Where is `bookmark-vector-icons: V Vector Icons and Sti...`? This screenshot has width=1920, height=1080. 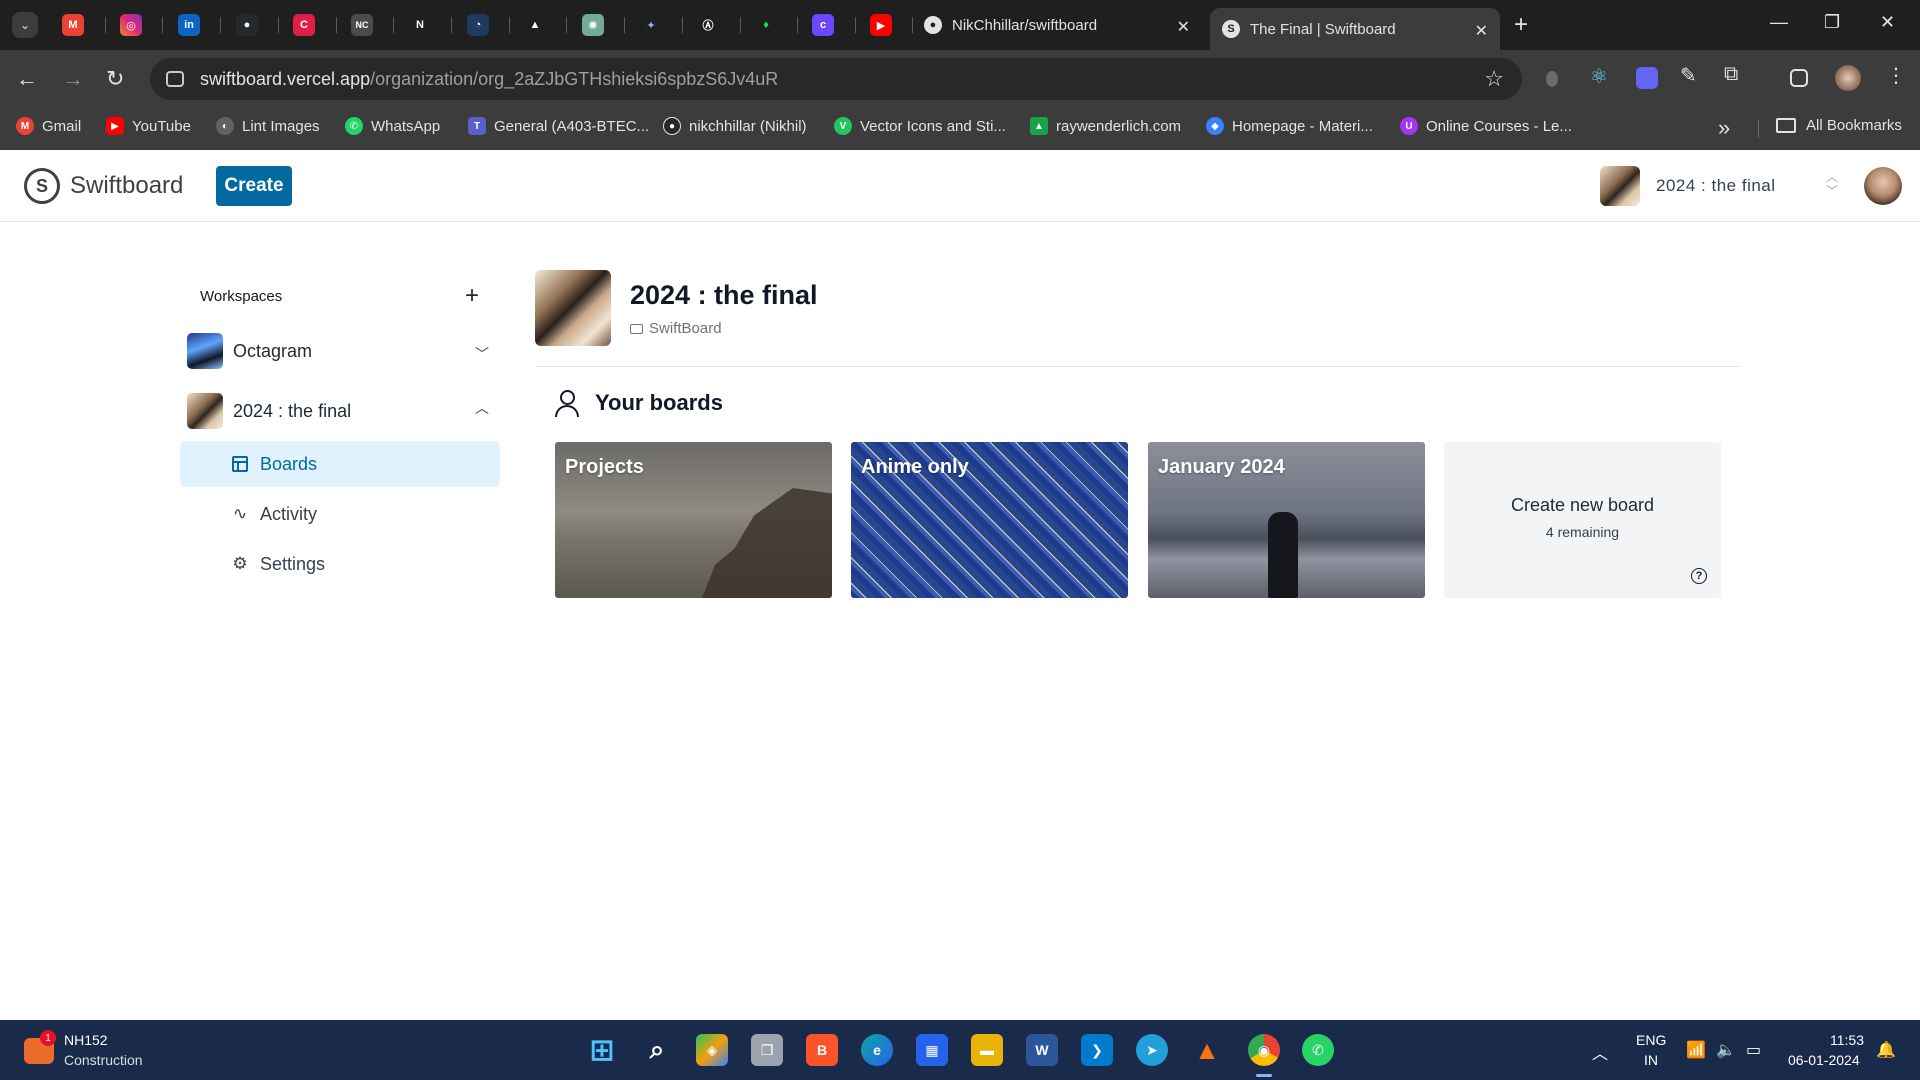
bookmark-vector-icons: V Vector Icons and Sti... is located at coordinates (920, 126).